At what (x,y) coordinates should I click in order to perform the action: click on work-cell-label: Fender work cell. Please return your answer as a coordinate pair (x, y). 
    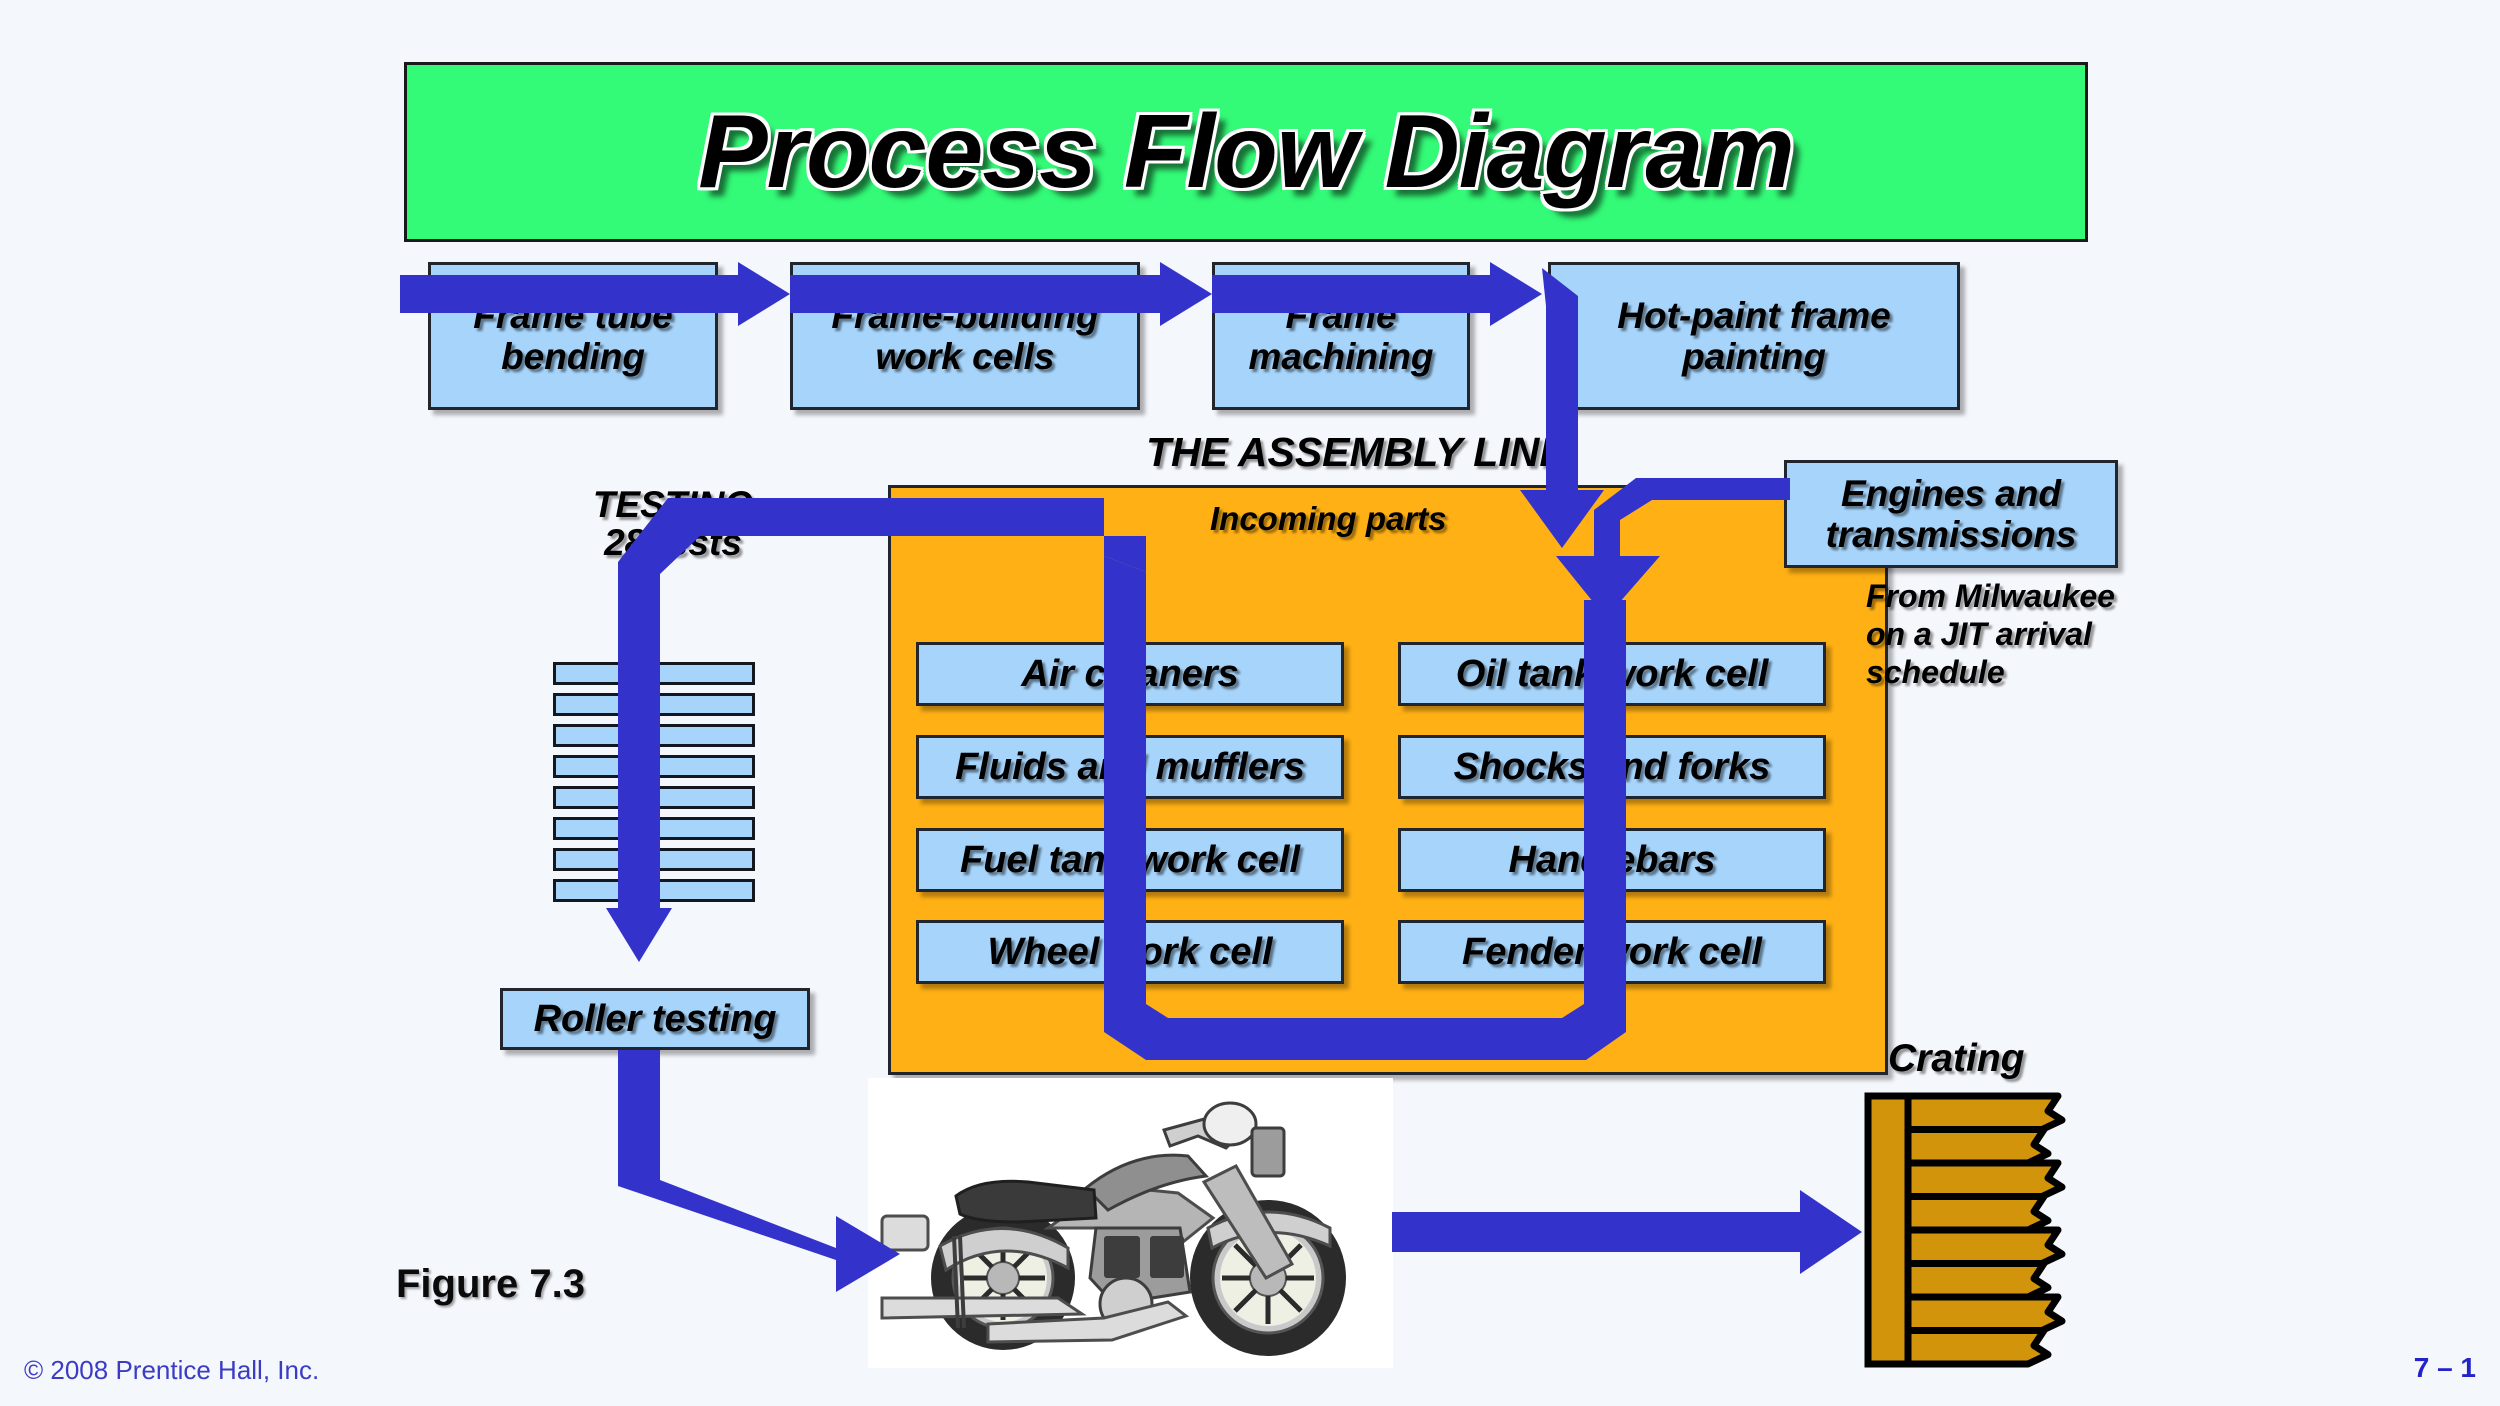
    Looking at the image, I should click on (1612, 951).